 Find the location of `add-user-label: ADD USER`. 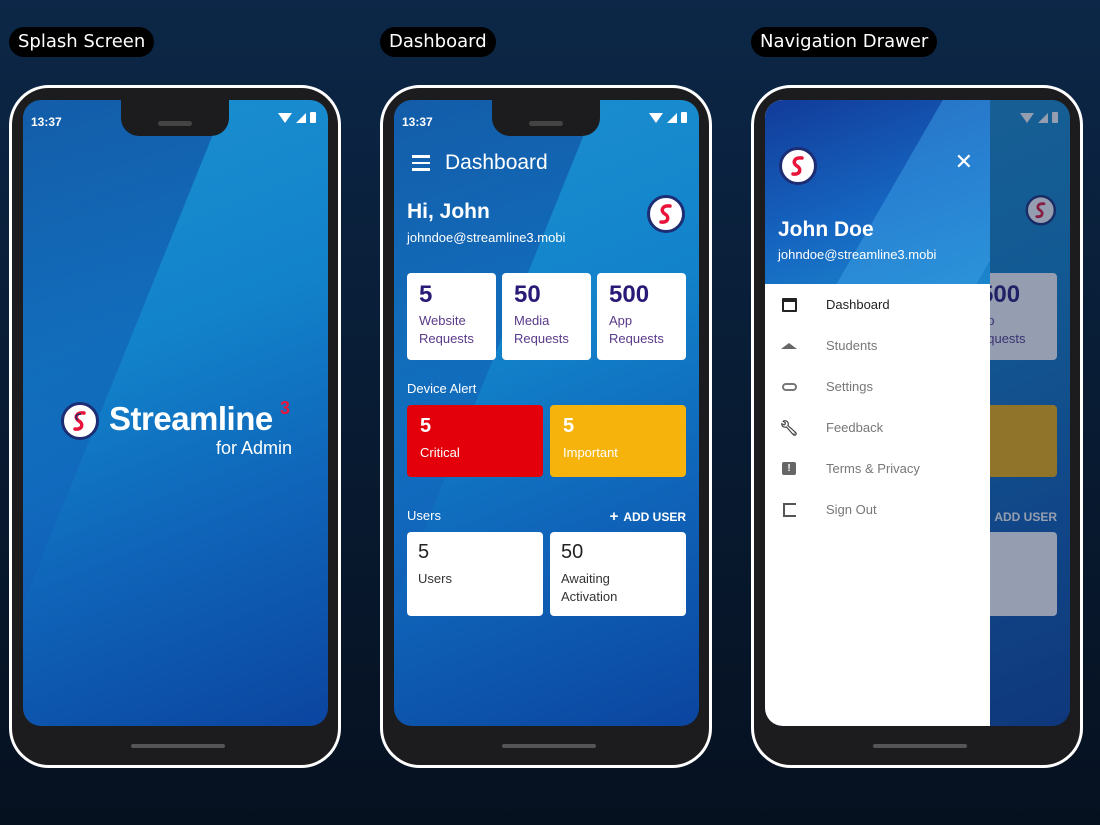

add-user-label: ADD USER is located at coordinates (654, 517).